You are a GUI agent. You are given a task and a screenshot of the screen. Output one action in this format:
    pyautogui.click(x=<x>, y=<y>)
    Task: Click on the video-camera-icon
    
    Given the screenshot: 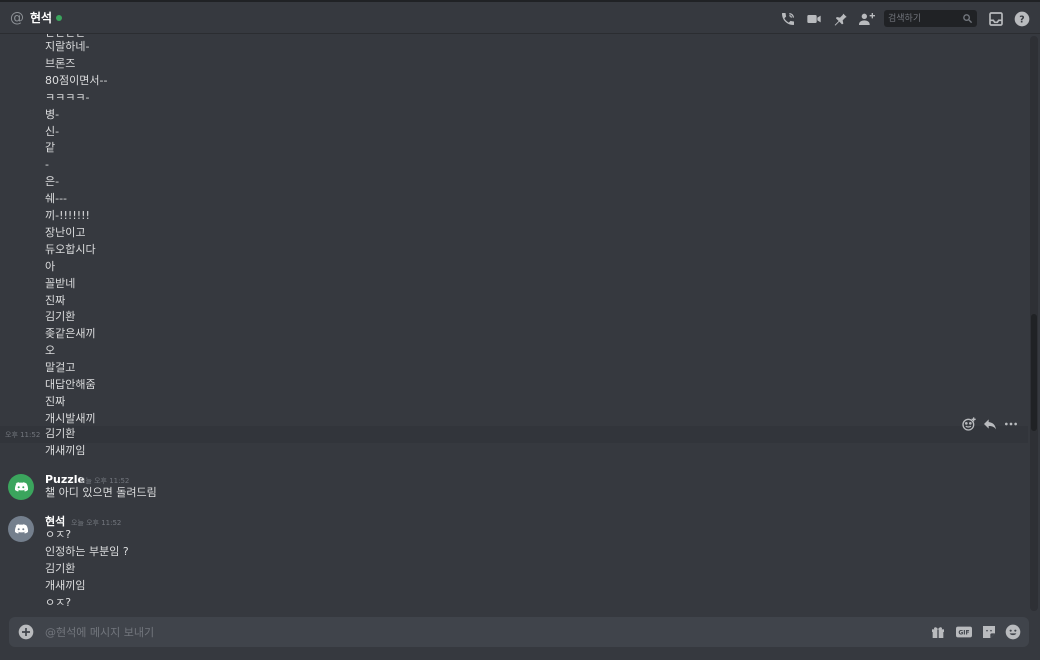 What is the action you would take?
    pyautogui.click(x=814, y=19)
    